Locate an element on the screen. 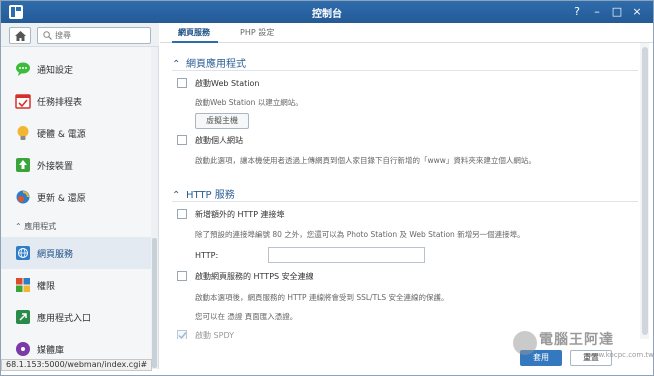 The width and height of the screenshot is (654, 376). sidebar-item-label: 應用程式入口 is located at coordinates (64, 319).